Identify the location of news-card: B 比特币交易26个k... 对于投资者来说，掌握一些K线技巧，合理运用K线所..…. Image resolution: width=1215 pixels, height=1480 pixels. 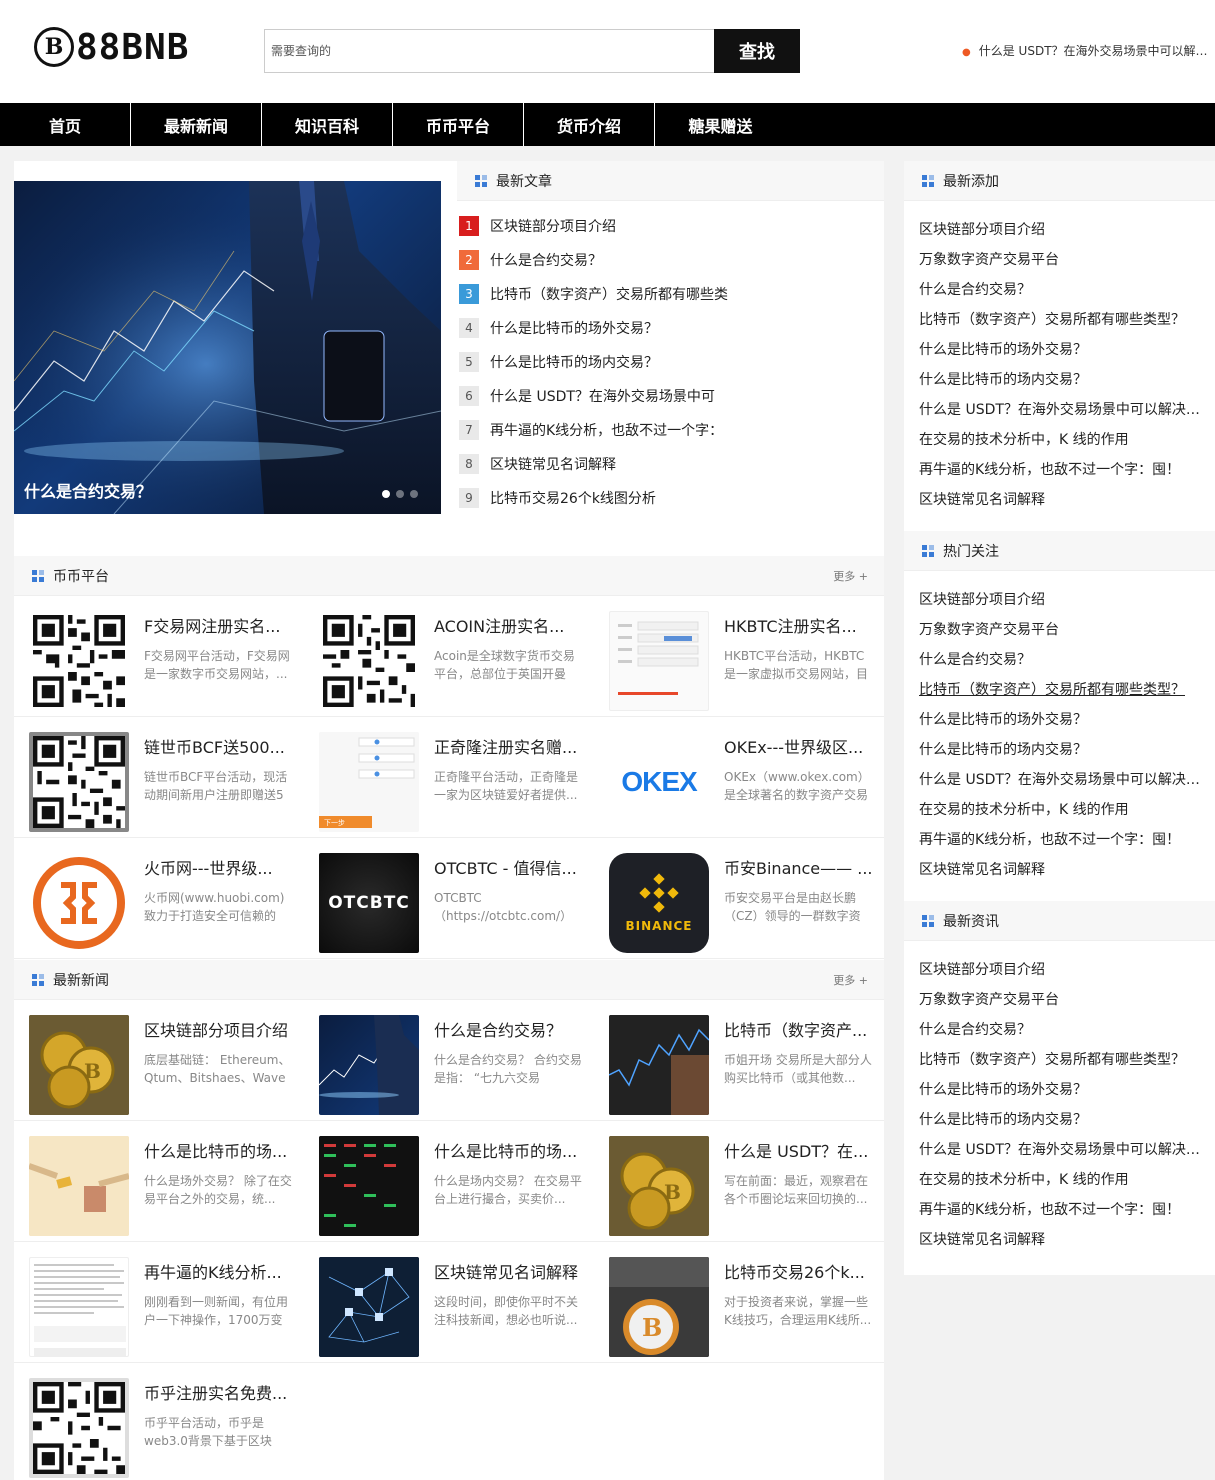
(739, 1302).